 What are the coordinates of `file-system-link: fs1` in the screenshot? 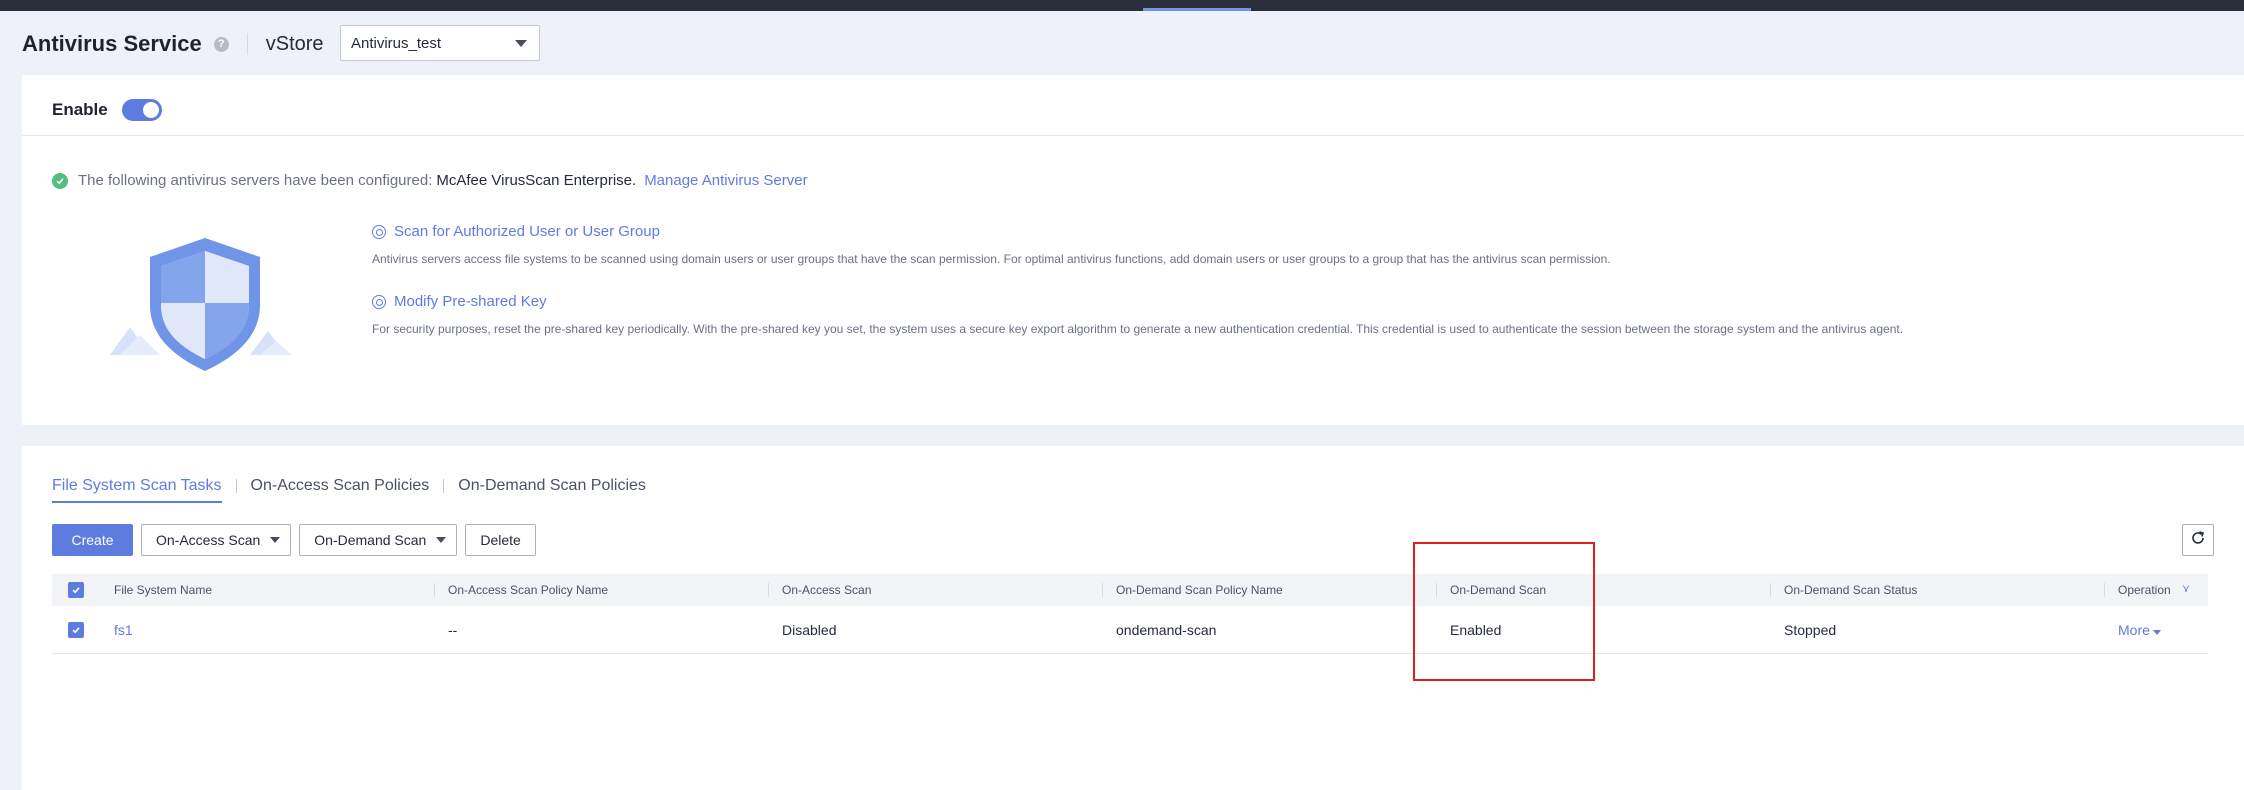 It's located at (123, 630).